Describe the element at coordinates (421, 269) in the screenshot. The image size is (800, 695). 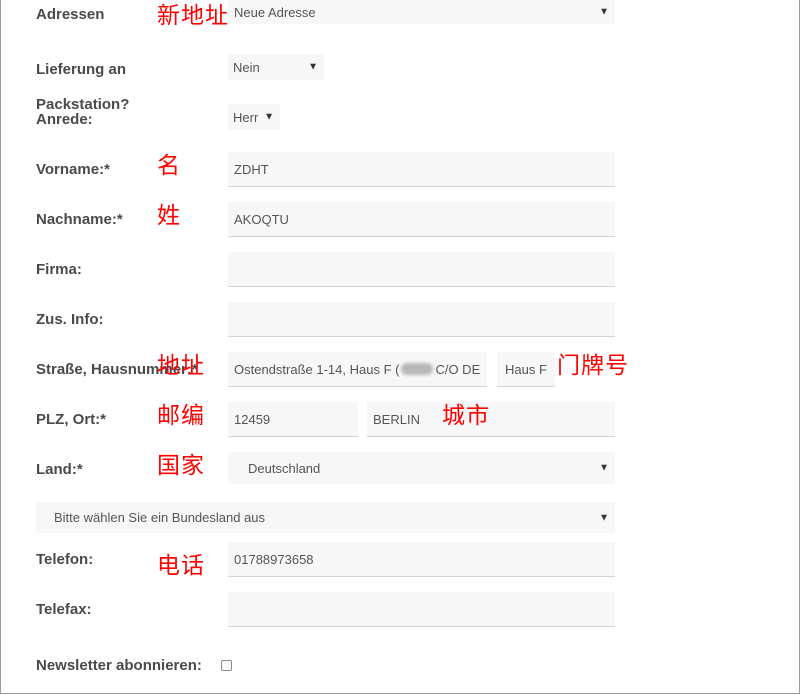
I see `company-input` at that location.